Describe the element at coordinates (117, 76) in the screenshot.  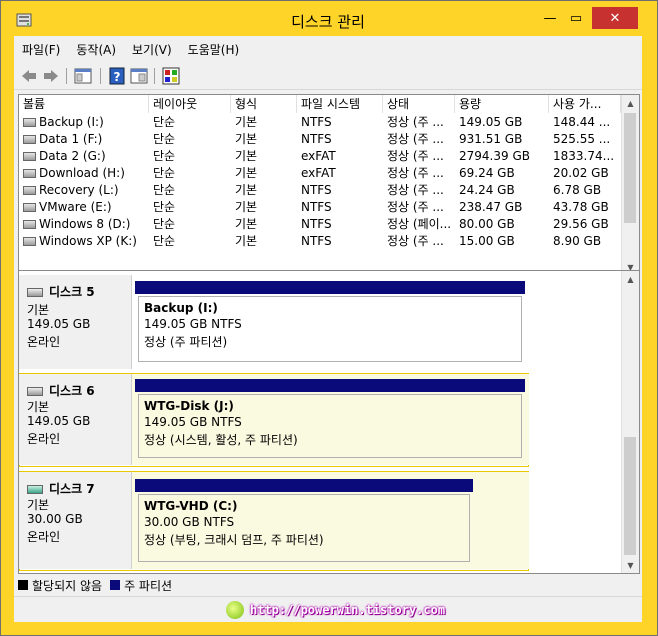
I see `help-icon: ?` at that location.